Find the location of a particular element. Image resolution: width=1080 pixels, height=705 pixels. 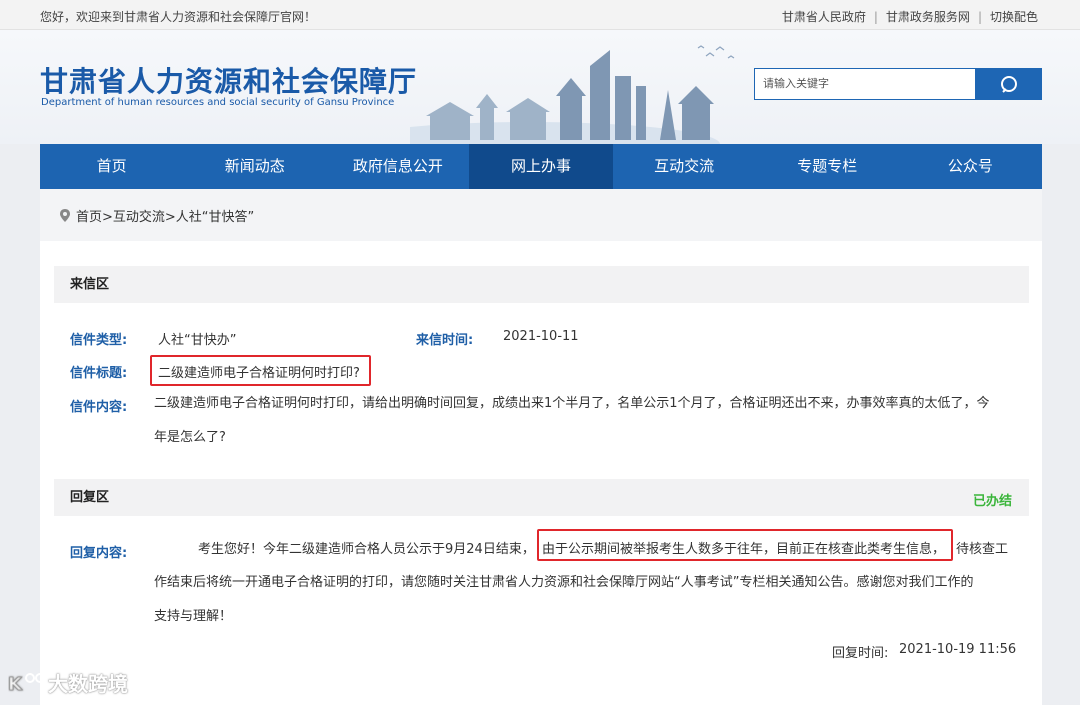

location-pin-icon is located at coordinates (65, 215).